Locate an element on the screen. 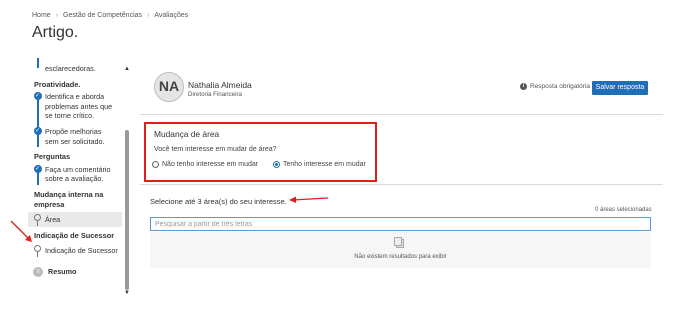 The width and height of the screenshot is (698, 310). sidebar-item-label: Indicação de Sucessor is located at coordinates (81, 250).